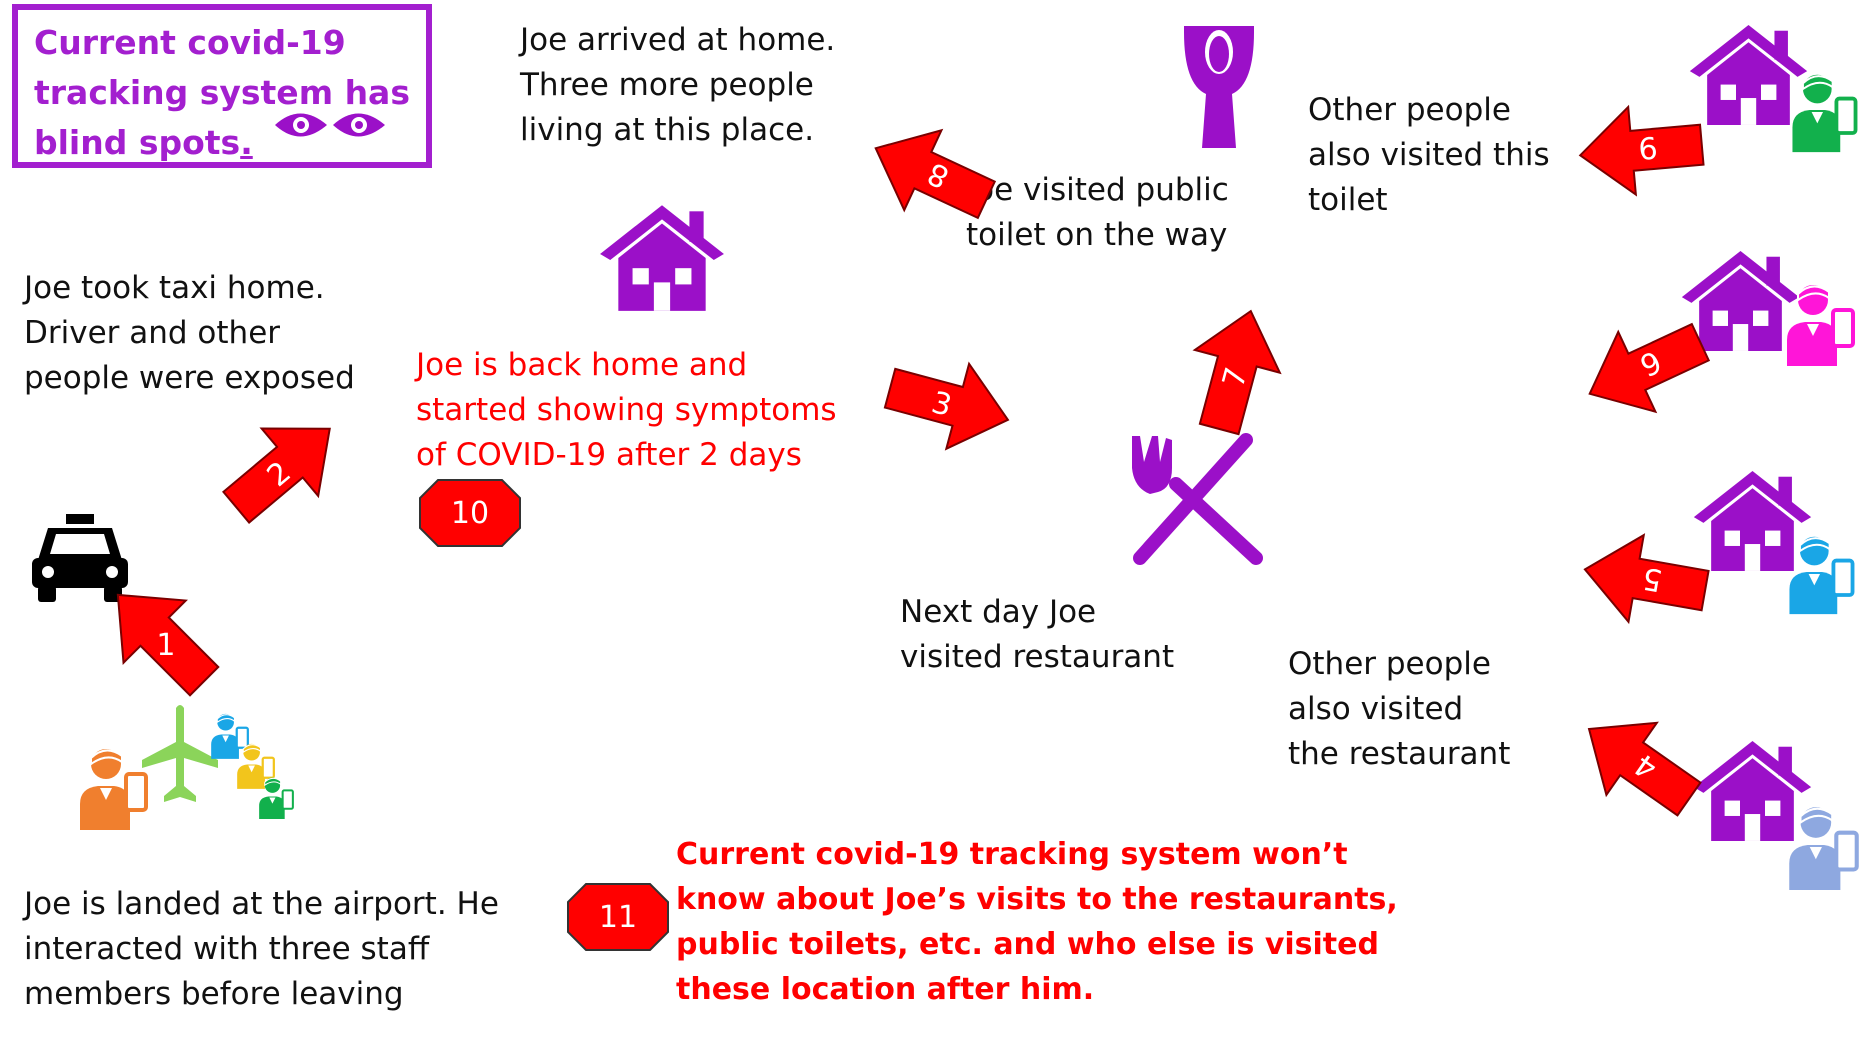 The width and height of the screenshot is (1870, 1037). What do you see at coordinates (80, 558) in the screenshot?
I see `taxi-icon` at bounding box center [80, 558].